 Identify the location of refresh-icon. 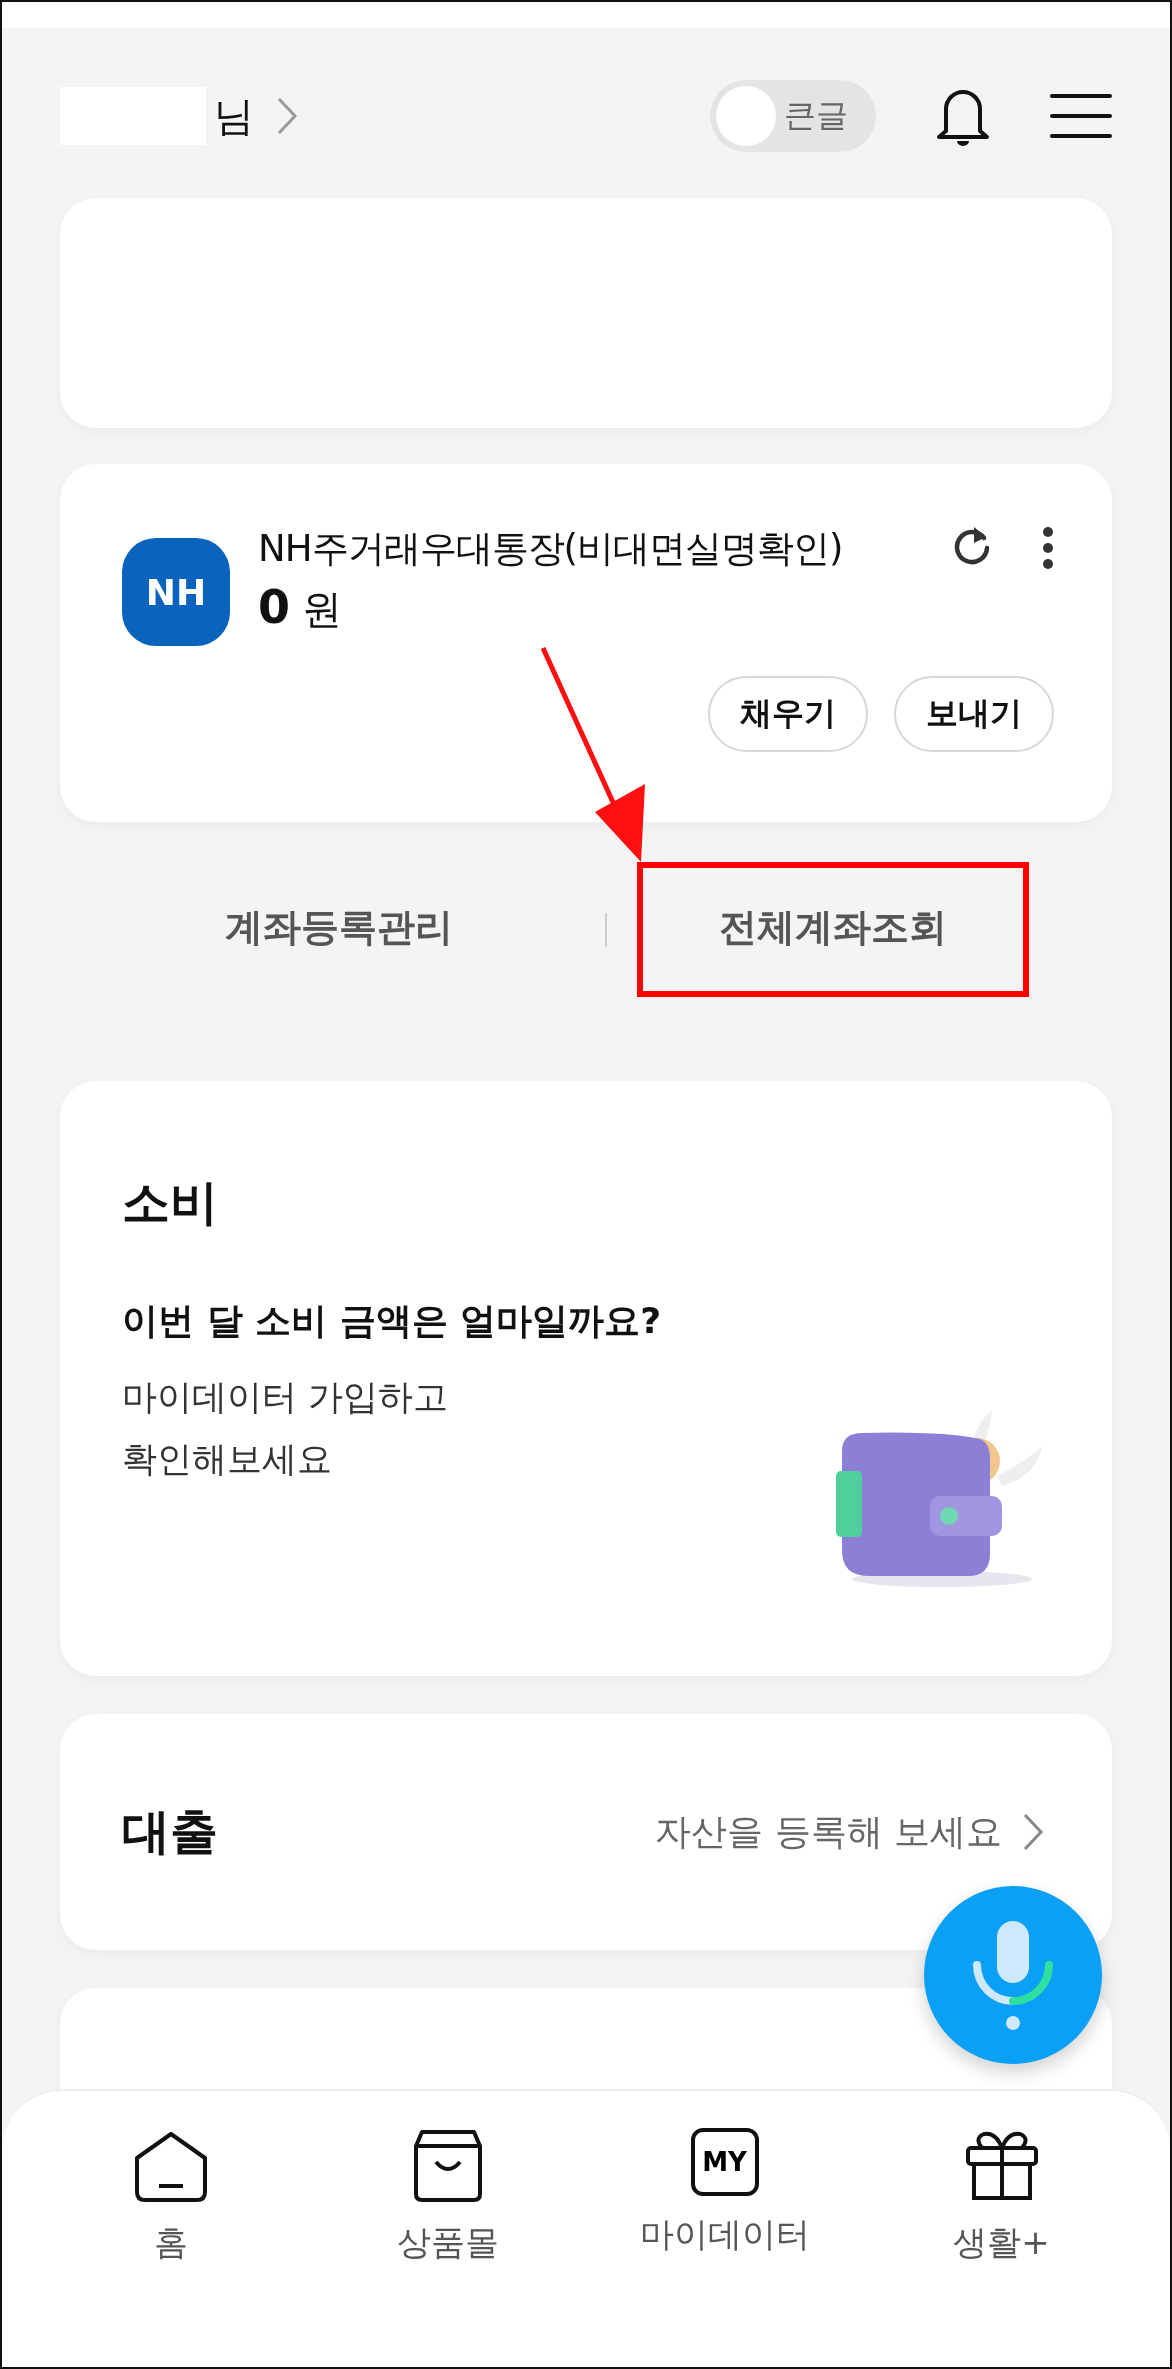
(972, 545).